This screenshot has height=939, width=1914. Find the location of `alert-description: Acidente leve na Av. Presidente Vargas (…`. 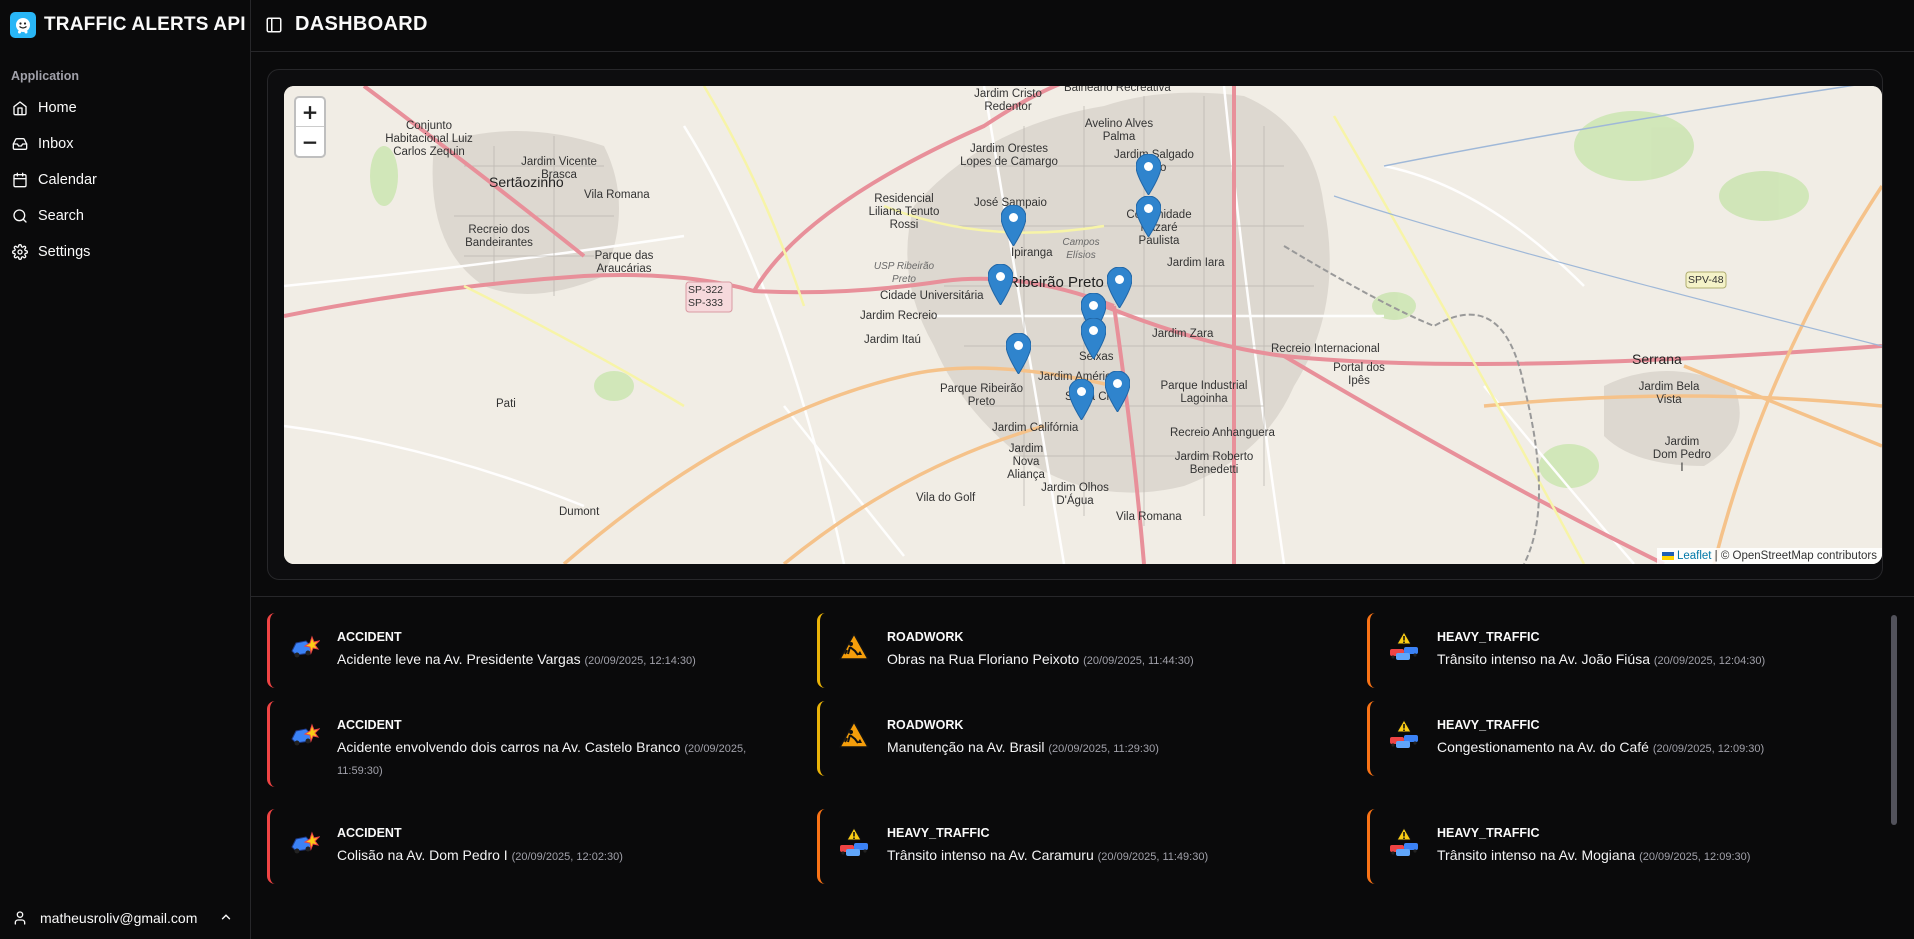

alert-description: Acidente leve na Av. Presidente Vargas (… is located at coordinates (557, 660).